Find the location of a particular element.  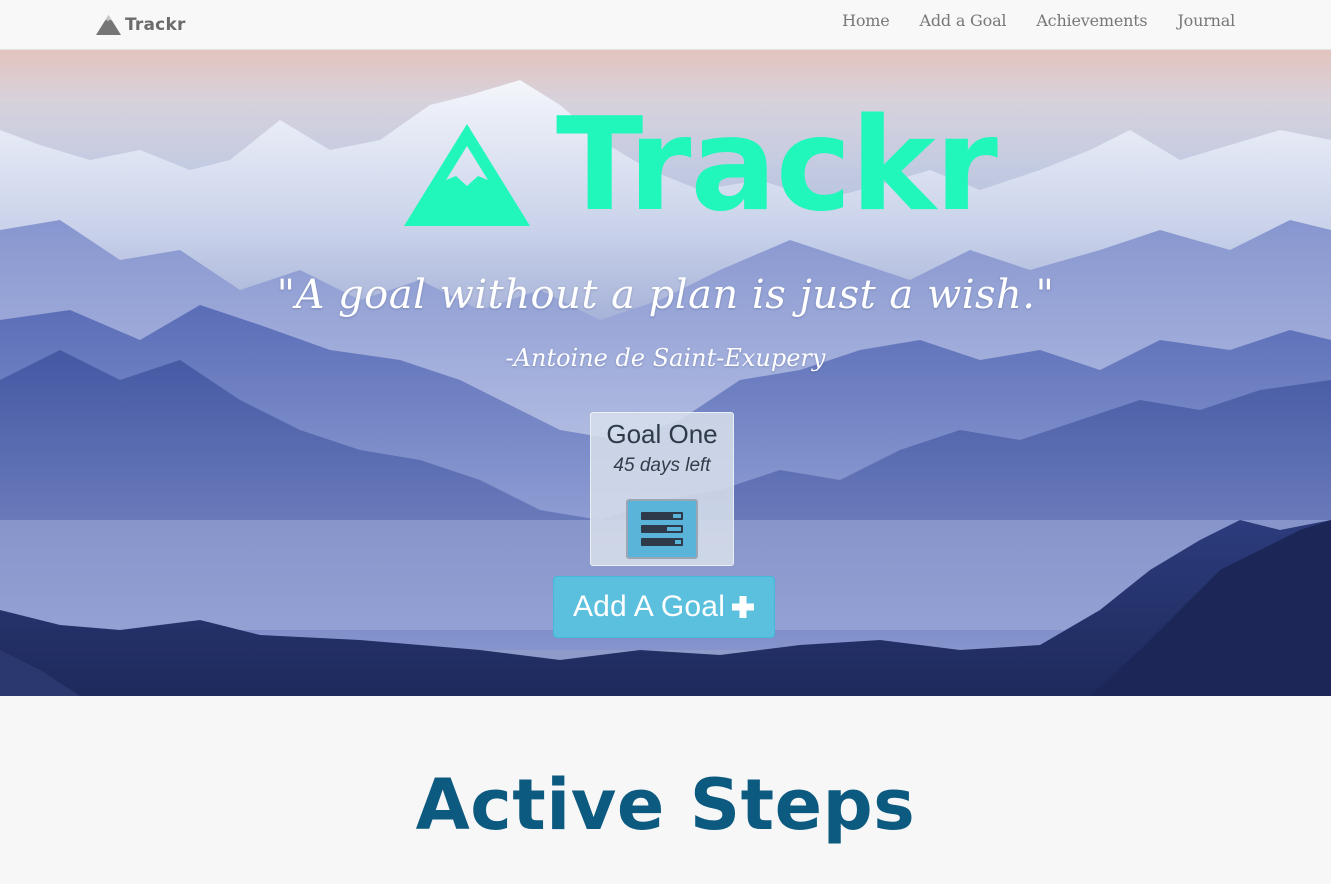

hero-logo: Trackr is located at coordinates (701, 165).